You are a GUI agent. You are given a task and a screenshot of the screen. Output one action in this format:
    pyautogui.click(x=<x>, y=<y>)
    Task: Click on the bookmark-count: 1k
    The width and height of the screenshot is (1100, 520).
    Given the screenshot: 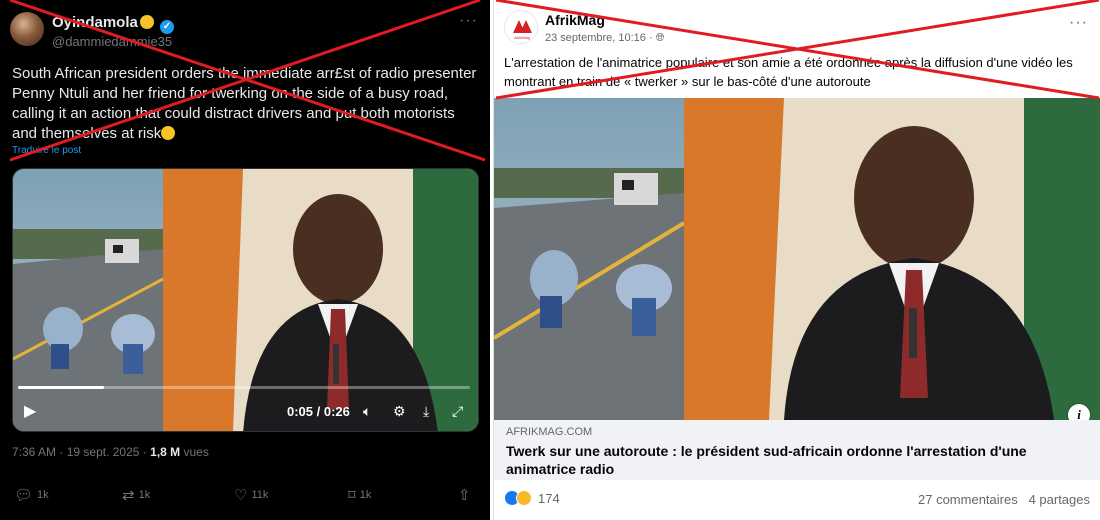 What is the action you would take?
    pyautogui.click(x=365, y=495)
    